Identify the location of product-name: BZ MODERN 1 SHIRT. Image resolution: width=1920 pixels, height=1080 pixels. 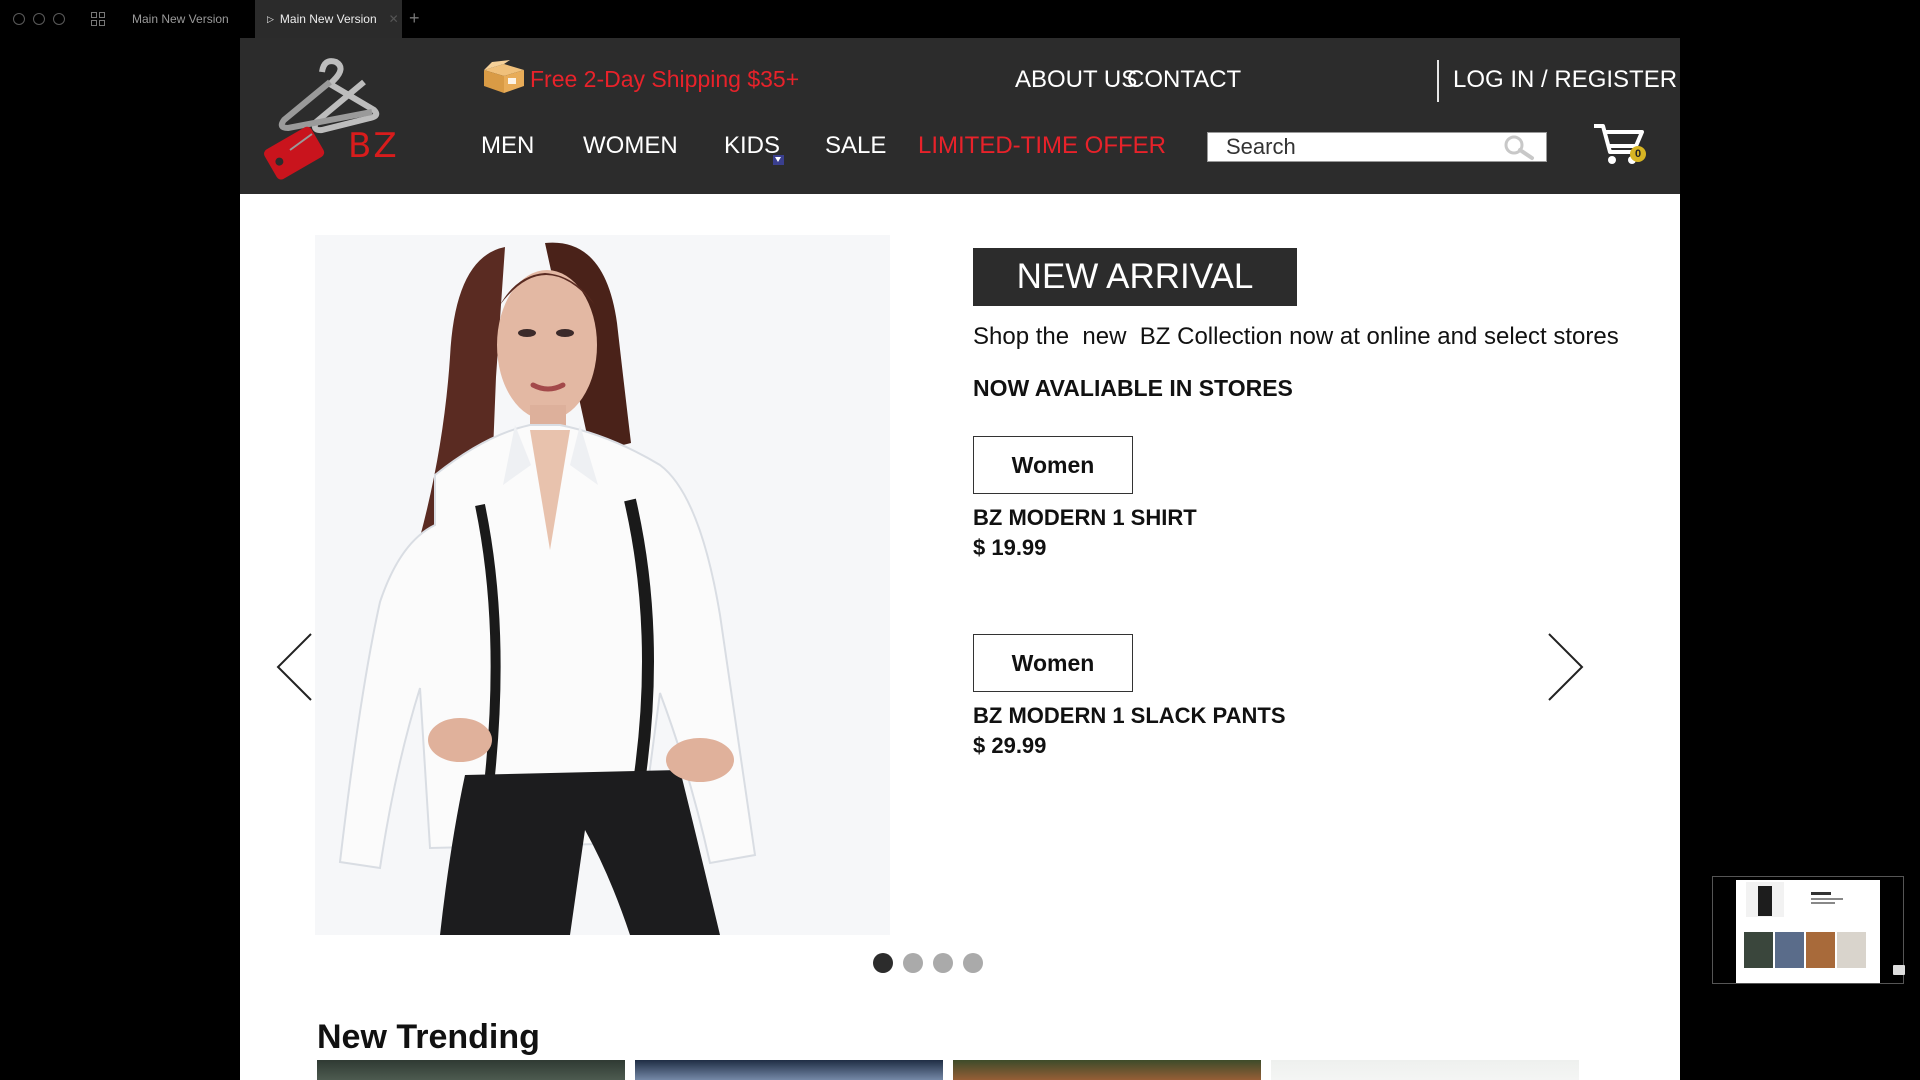
(1085, 518).